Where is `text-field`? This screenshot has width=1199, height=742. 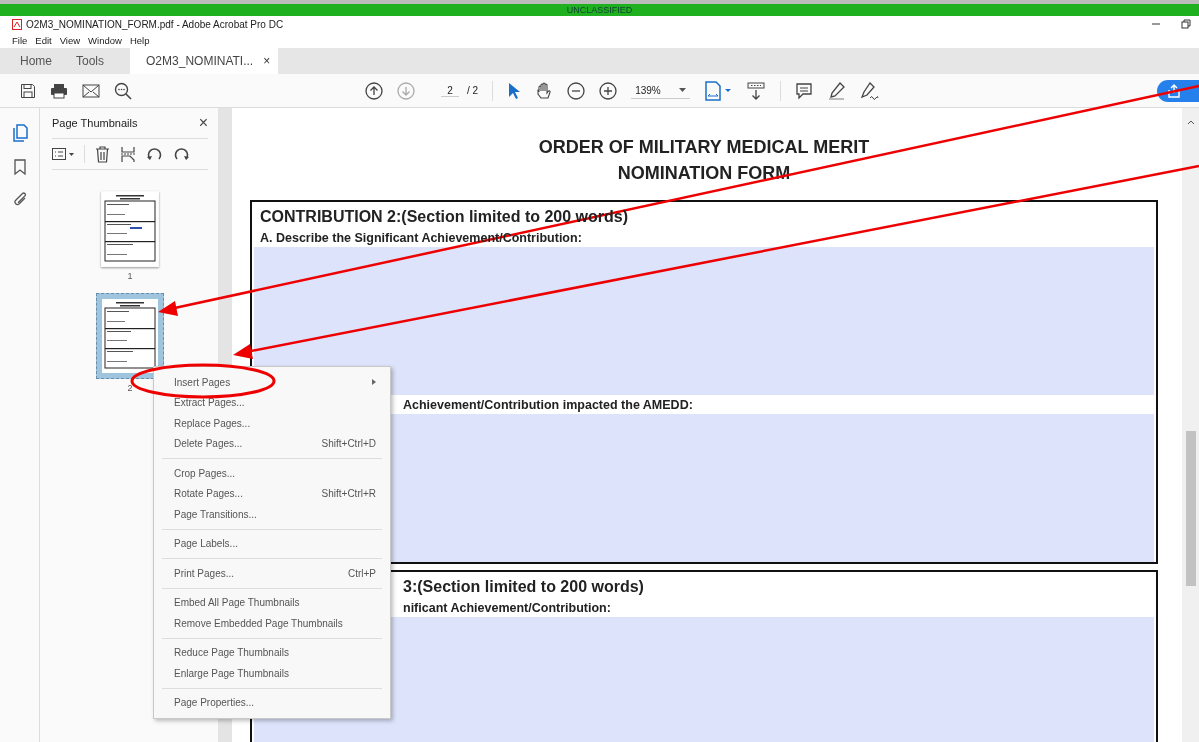
text-field is located at coordinates (704, 321).